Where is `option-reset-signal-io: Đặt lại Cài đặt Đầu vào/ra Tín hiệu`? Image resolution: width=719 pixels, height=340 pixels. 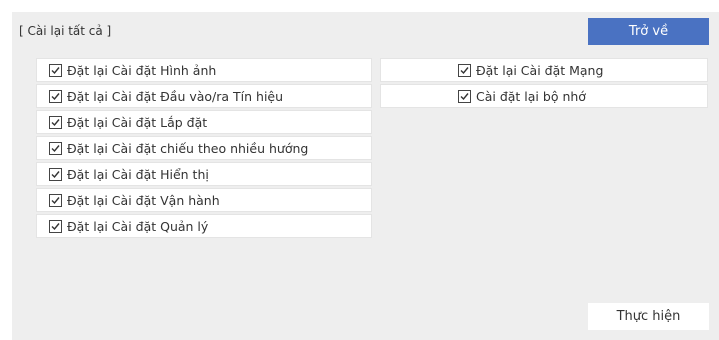 option-reset-signal-io: Đặt lại Cài đặt Đầu vào/ra Tín hiệu is located at coordinates (204, 96).